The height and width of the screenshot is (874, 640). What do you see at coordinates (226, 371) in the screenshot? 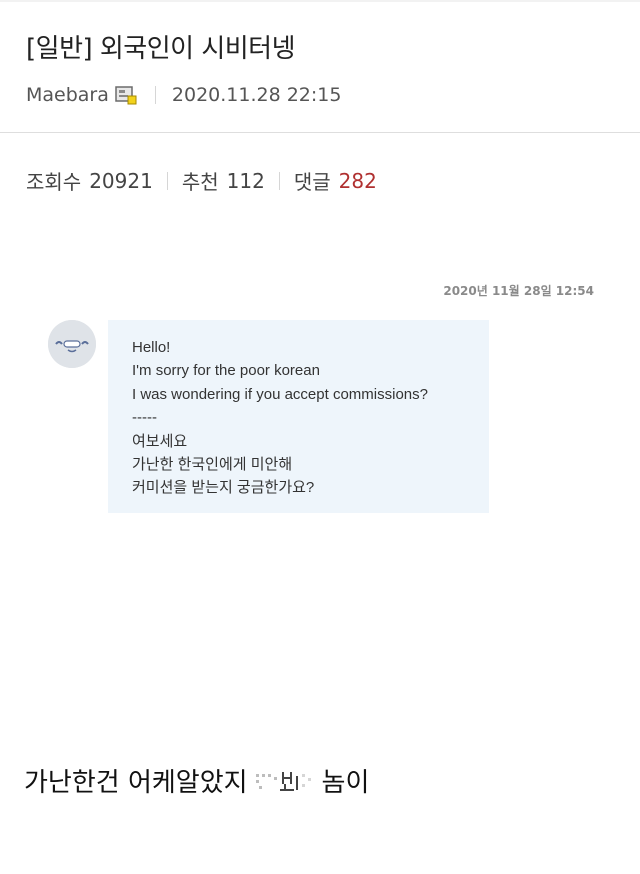
I see `message-line: I'm sorry for the poor korean` at bounding box center [226, 371].